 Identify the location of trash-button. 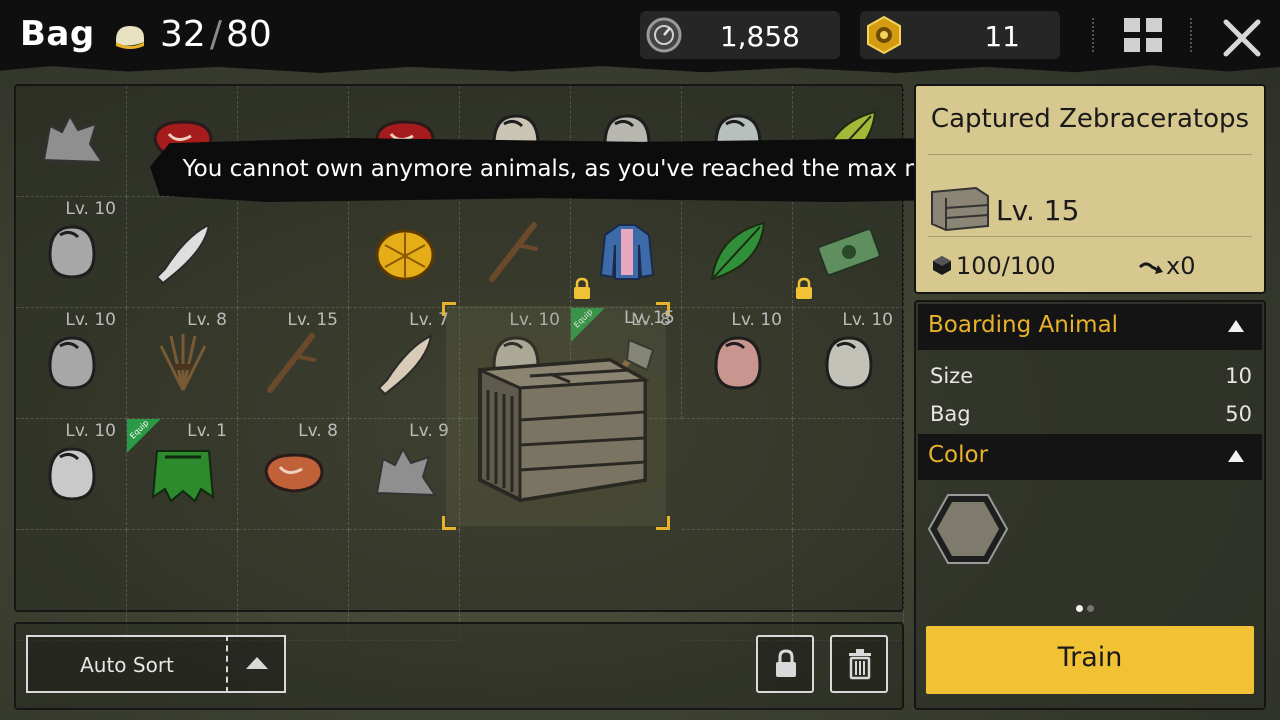
(859, 664).